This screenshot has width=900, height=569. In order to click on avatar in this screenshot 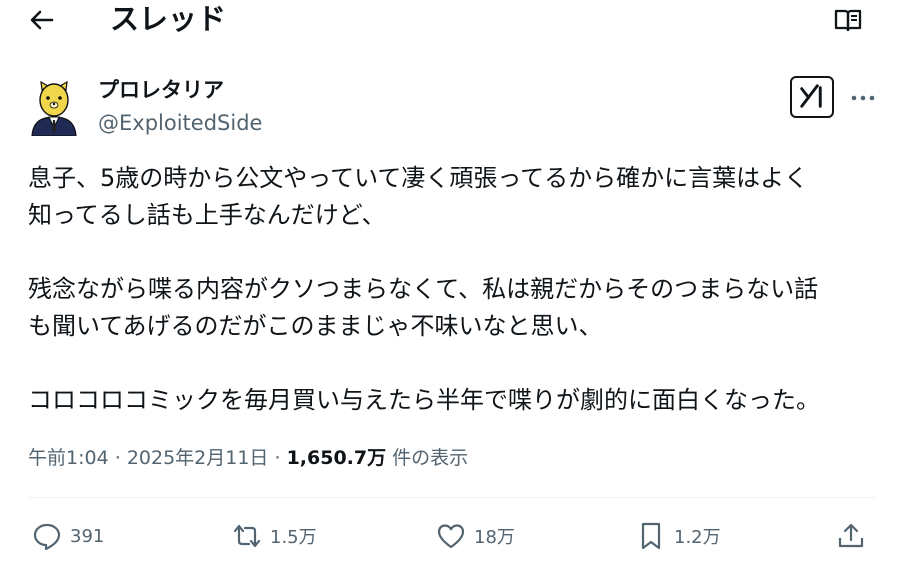, I will do `click(54, 107)`.